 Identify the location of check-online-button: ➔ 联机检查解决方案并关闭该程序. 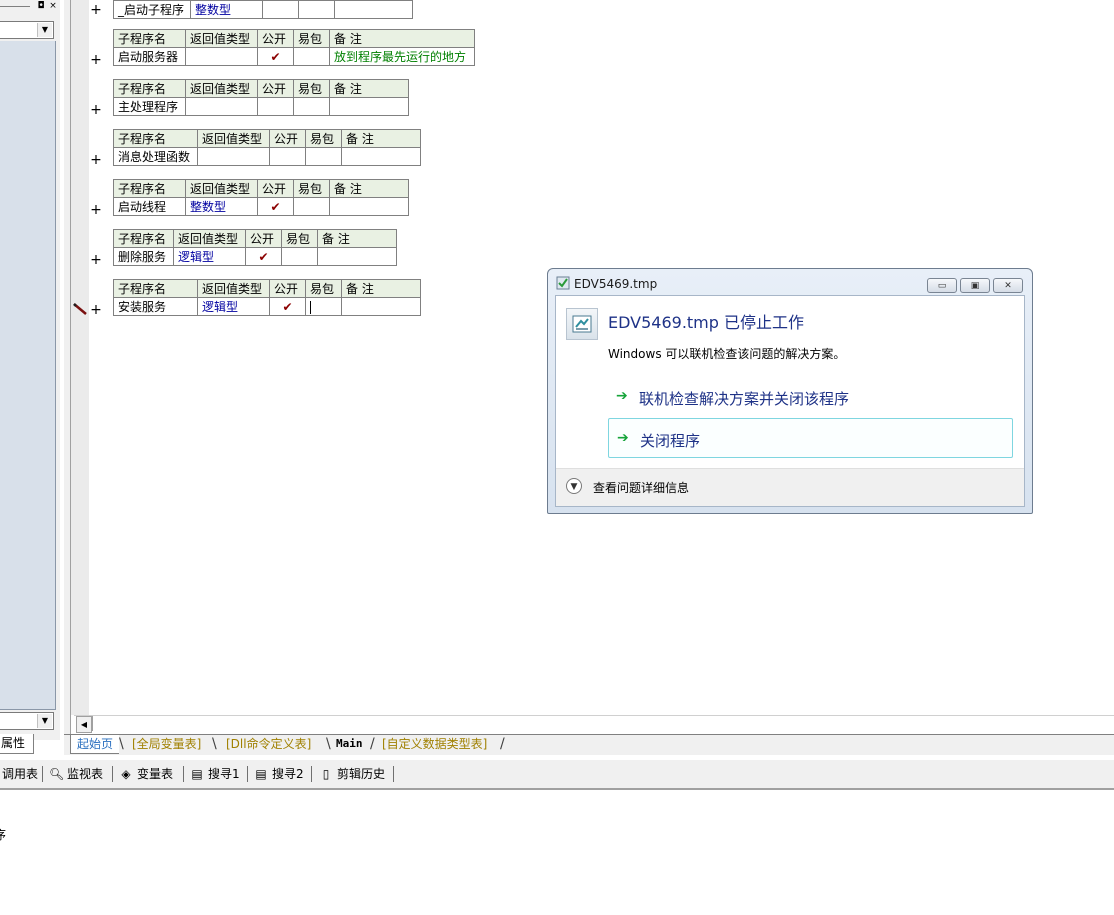
(810, 397).